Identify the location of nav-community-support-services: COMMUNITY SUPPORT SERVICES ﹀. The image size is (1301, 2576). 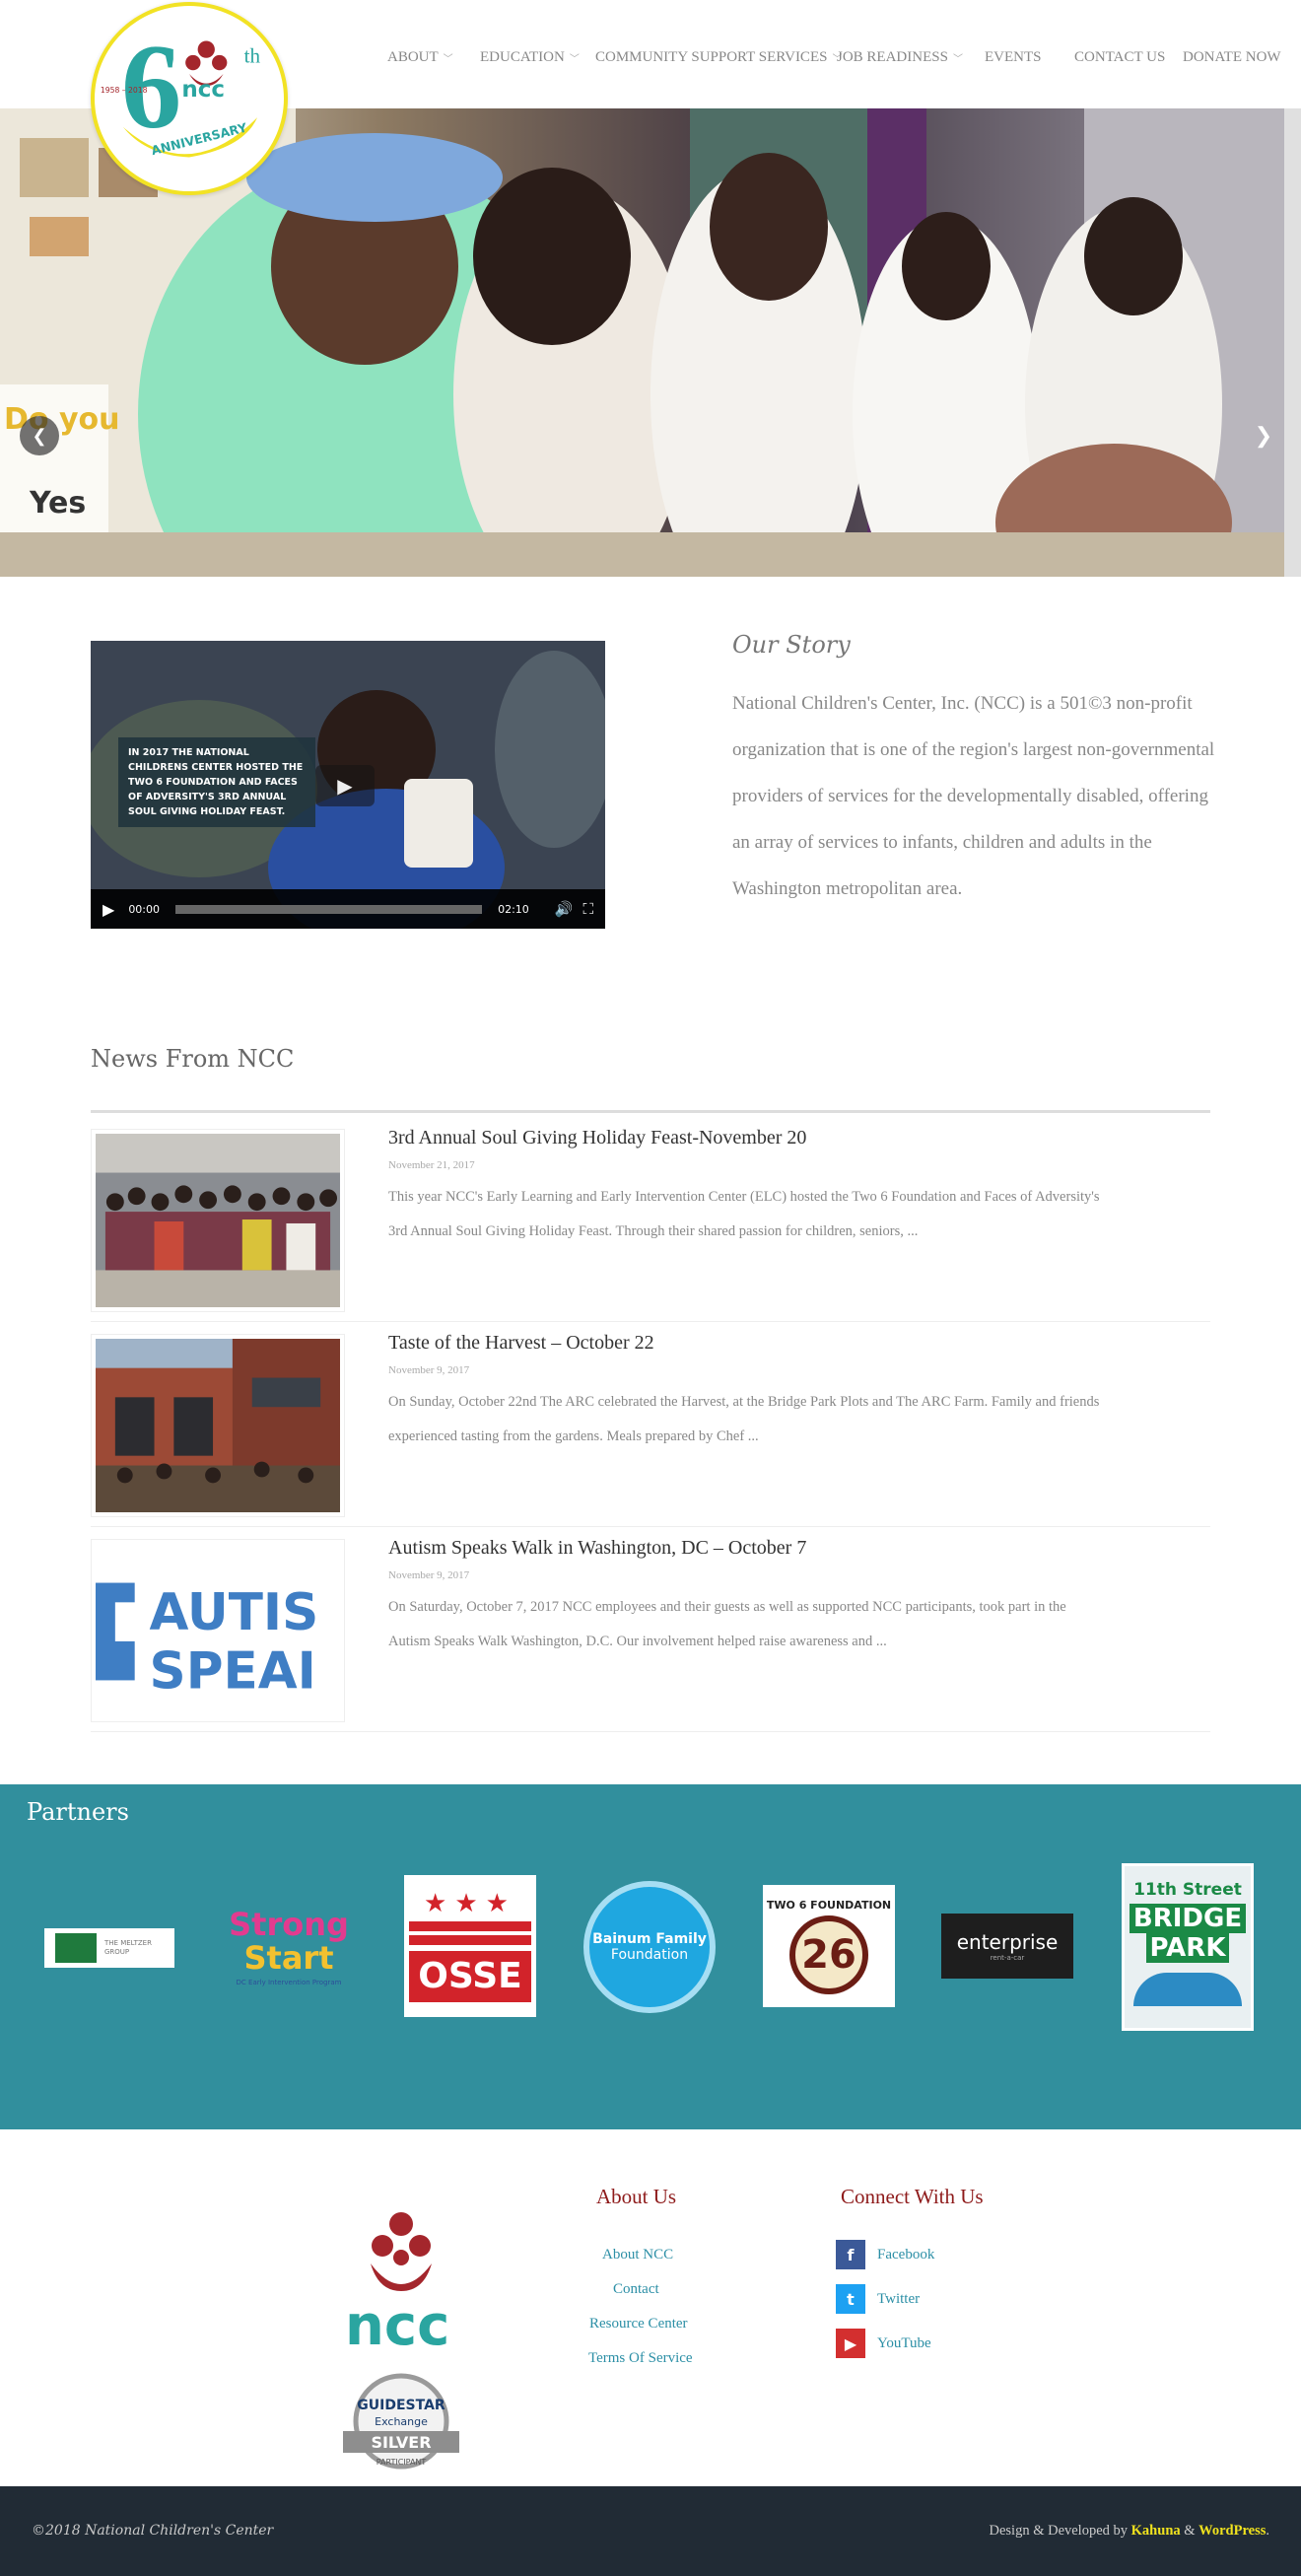
(719, 57).